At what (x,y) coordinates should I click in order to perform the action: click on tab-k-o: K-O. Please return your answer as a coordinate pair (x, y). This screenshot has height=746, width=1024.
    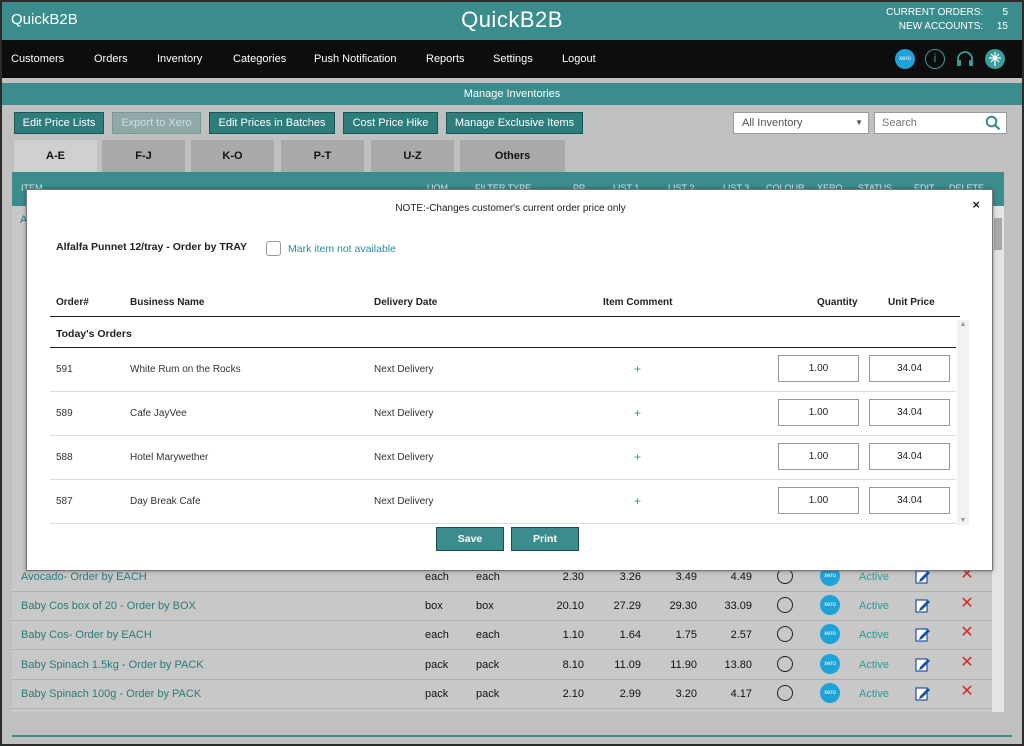
    Looking at the image, I should click on (232, 156).